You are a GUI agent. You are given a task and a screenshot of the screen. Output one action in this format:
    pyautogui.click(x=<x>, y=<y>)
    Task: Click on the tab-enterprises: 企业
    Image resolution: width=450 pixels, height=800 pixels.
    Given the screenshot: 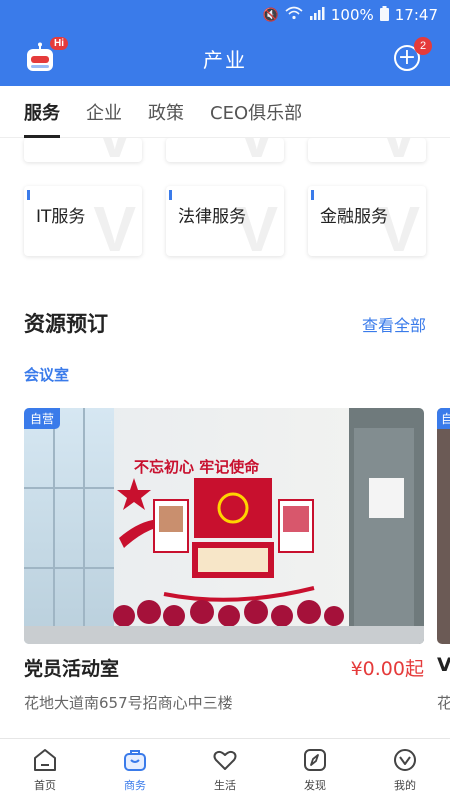 What is the action you would take?
    pyautogui.click(x=104, y=112)
    